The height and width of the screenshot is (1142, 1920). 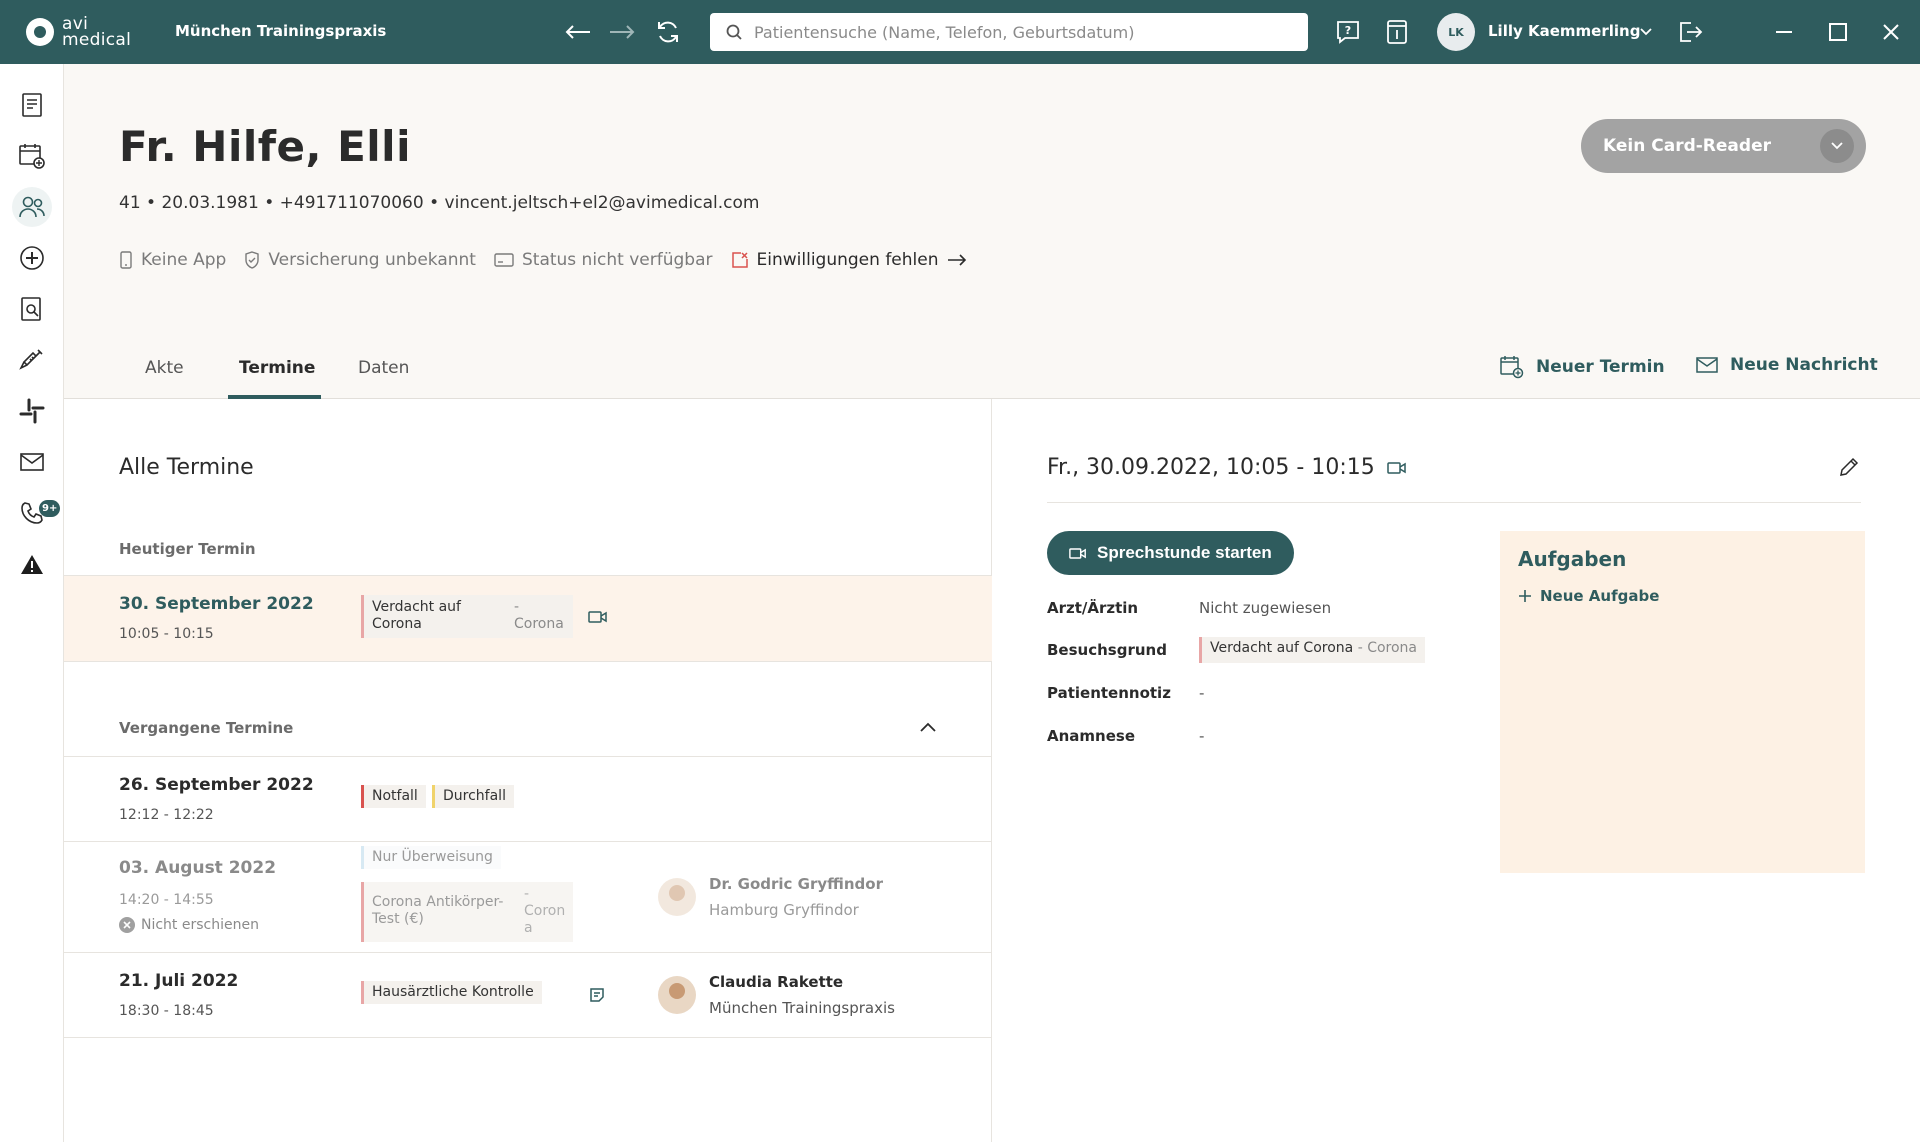 I want to click on no-show-status: Nicht erschienen, so click(x=189, y=925).